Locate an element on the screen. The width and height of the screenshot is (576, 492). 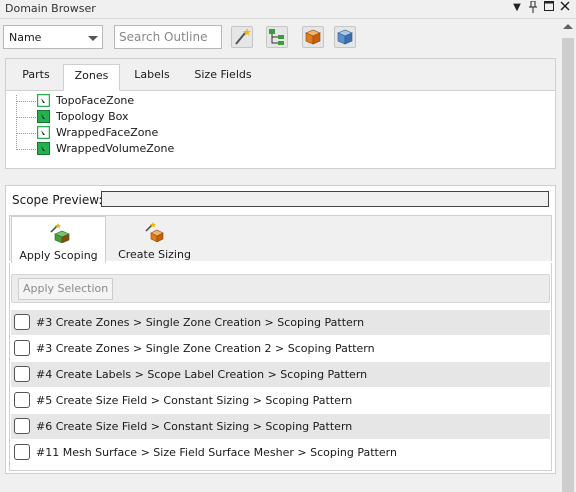
tab-apply-scoping: Apply Scoping is located at coordinates (58, 239).